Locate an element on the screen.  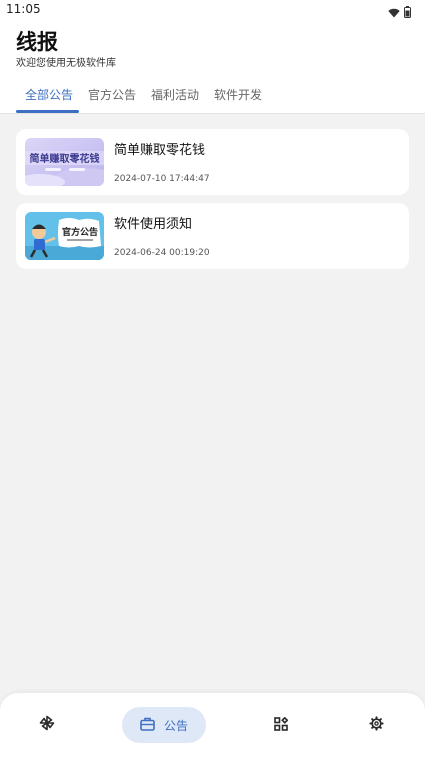
post-thumbnail: 官方公告 is located at coordinates (64, 236).